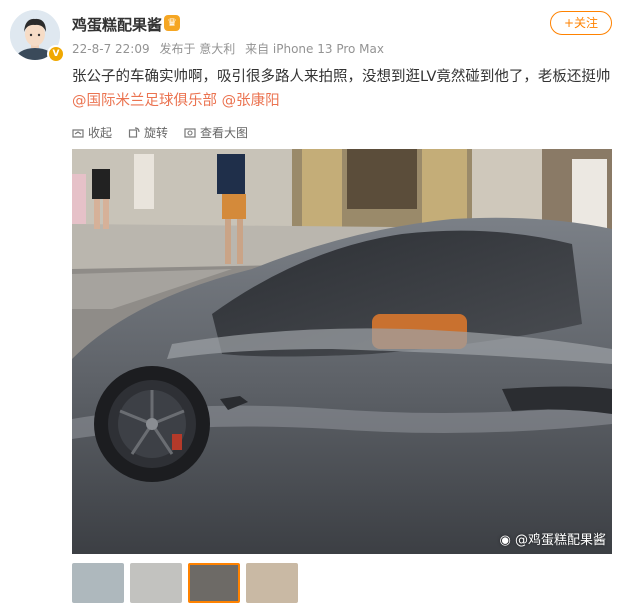  Describe the element at coordinates (214, 583) in the screenshot. I see `thumbnail-item-selected` at that location.